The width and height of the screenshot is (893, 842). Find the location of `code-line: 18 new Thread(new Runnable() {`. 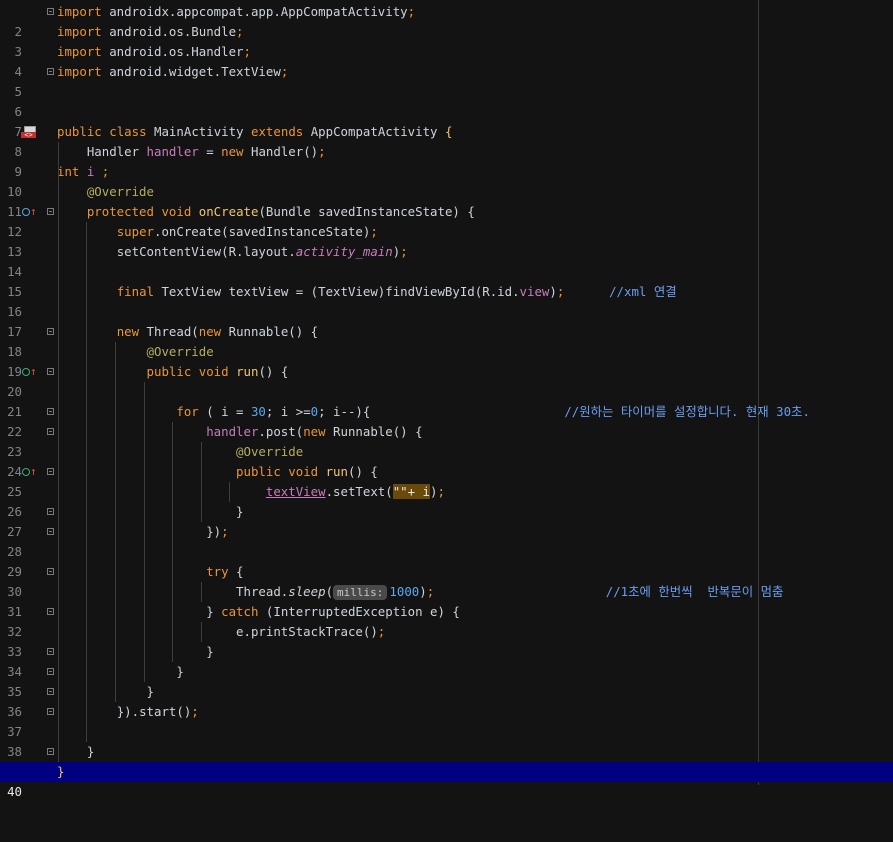

code-line: 18 new Thread(new Runnable() { is located at coordinates (446, 340).